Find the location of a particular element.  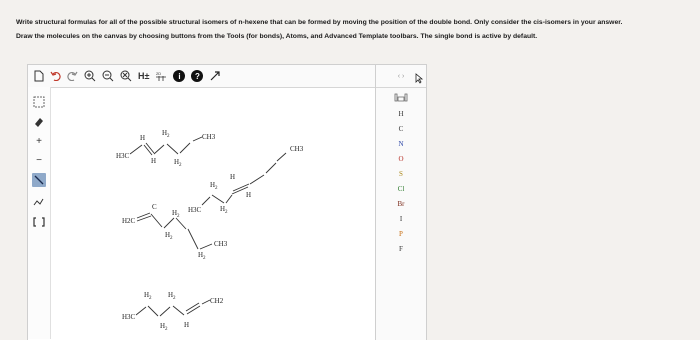

chain-tool-icon is located at coordinates (39, 202).